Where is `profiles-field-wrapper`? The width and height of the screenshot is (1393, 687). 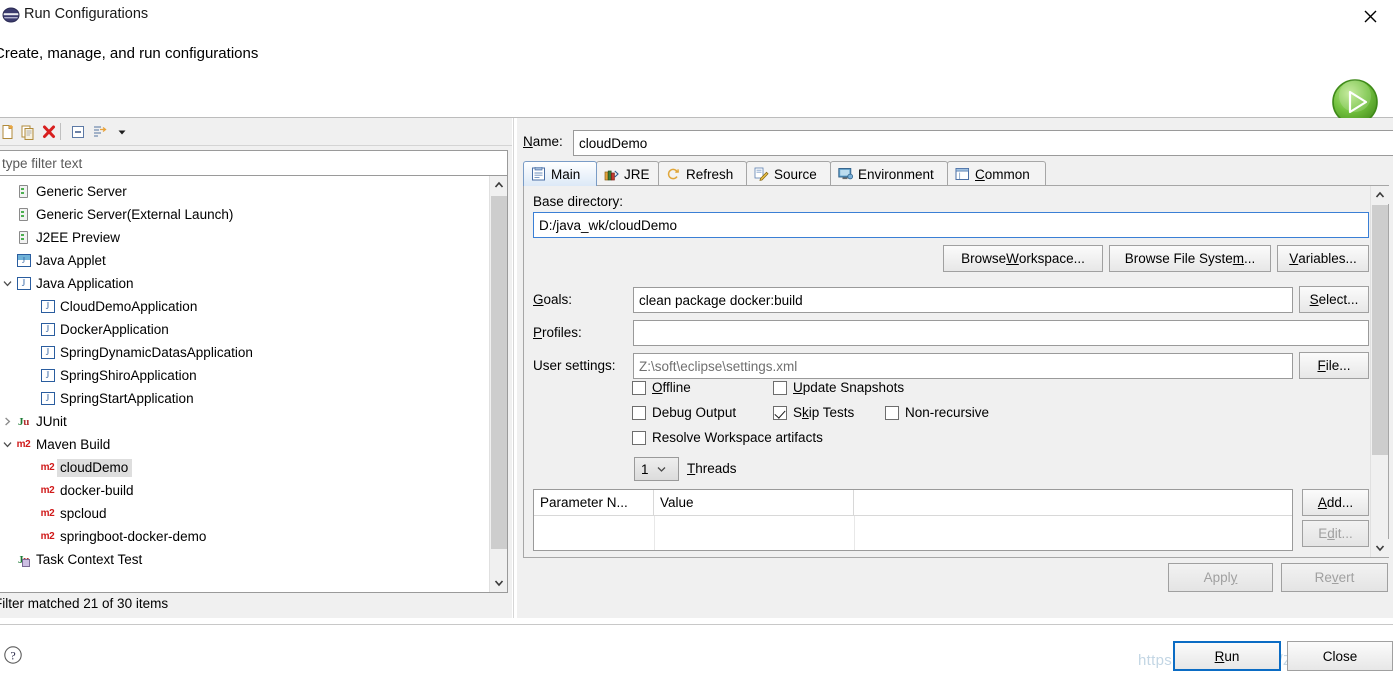
profiles-field-wrapper is located at coordinates (1001, 333).